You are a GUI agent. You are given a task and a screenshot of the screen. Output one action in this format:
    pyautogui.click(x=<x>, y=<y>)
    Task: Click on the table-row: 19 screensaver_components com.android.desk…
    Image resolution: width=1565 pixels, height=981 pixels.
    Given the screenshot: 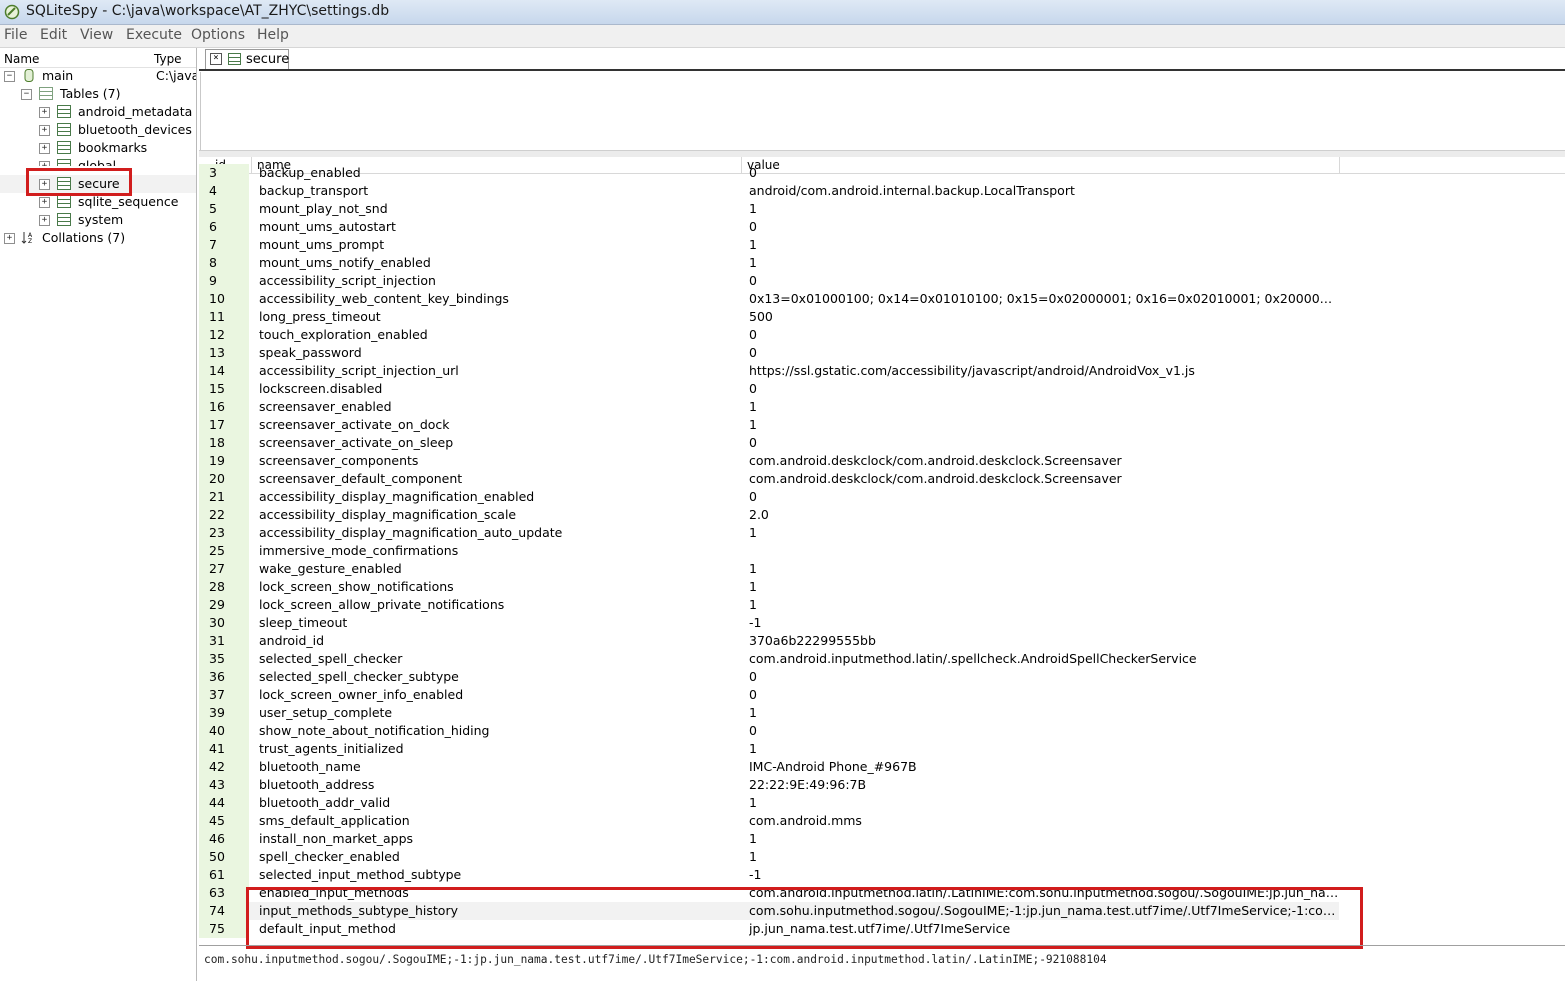 What is the action you would take?
    pyautogui.click(x=769, y=461)
    